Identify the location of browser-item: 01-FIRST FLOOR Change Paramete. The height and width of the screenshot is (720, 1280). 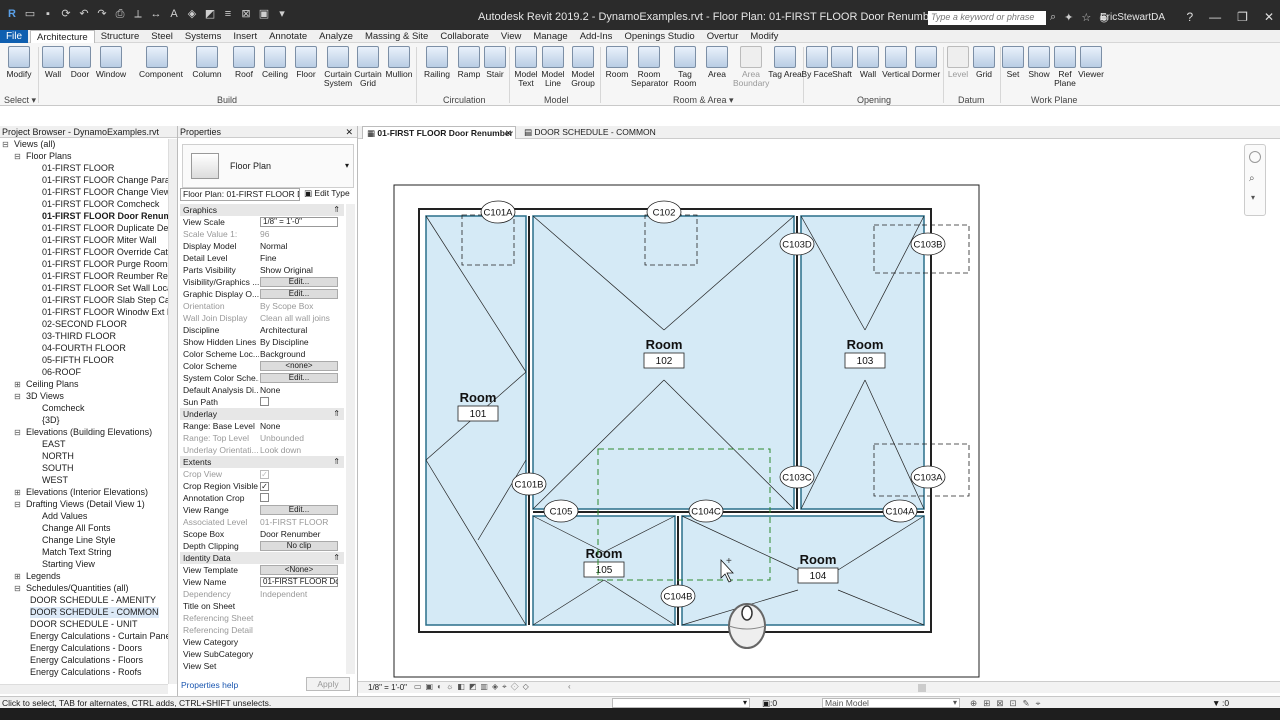
(105, 180).